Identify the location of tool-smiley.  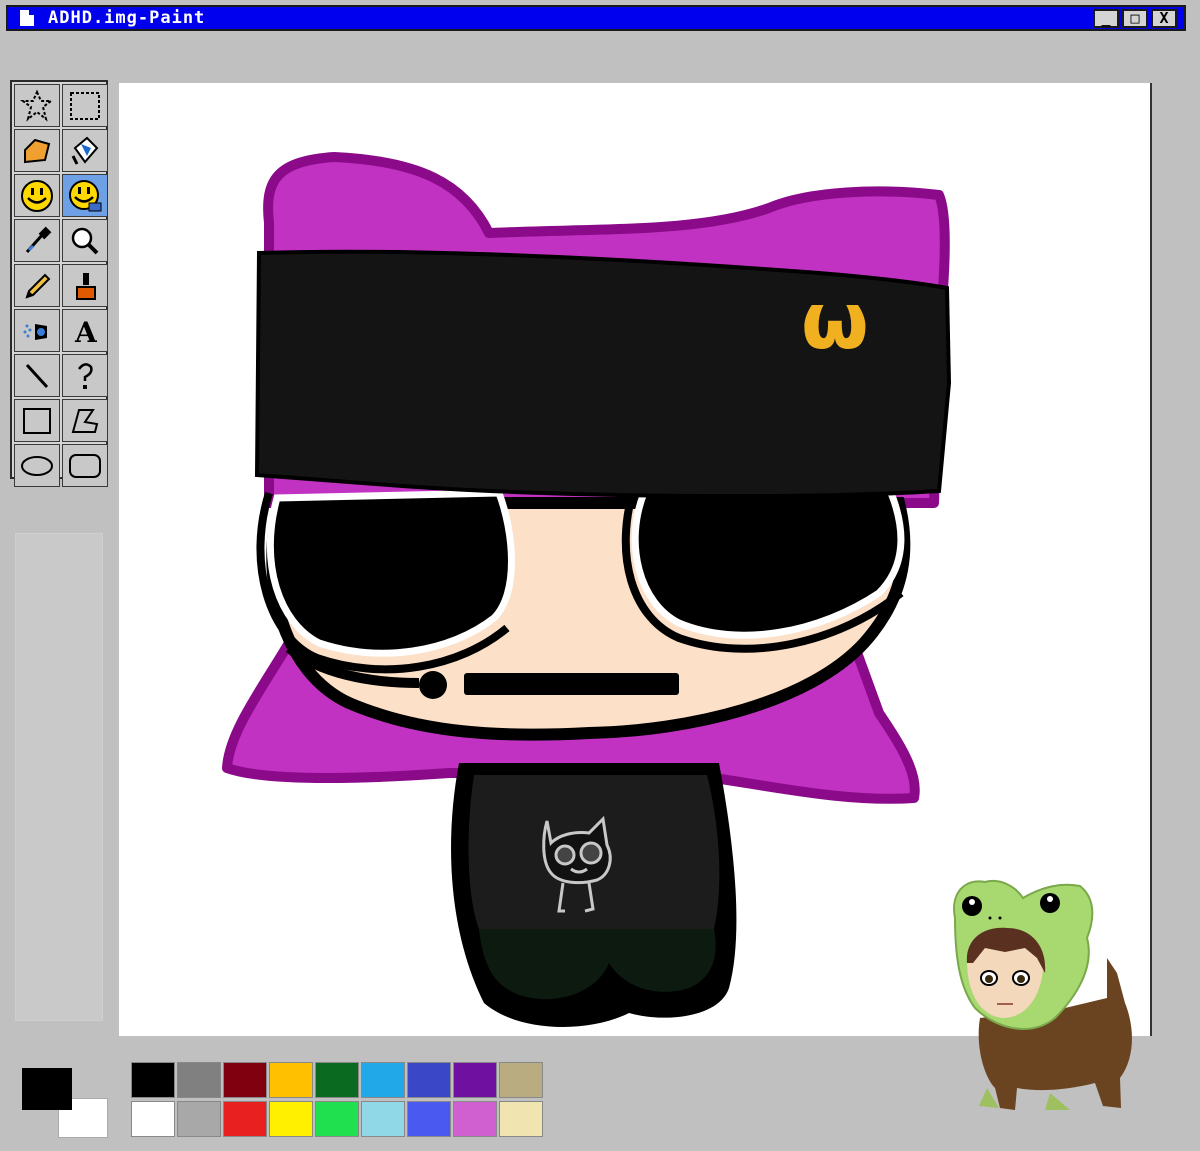
(37, 195).